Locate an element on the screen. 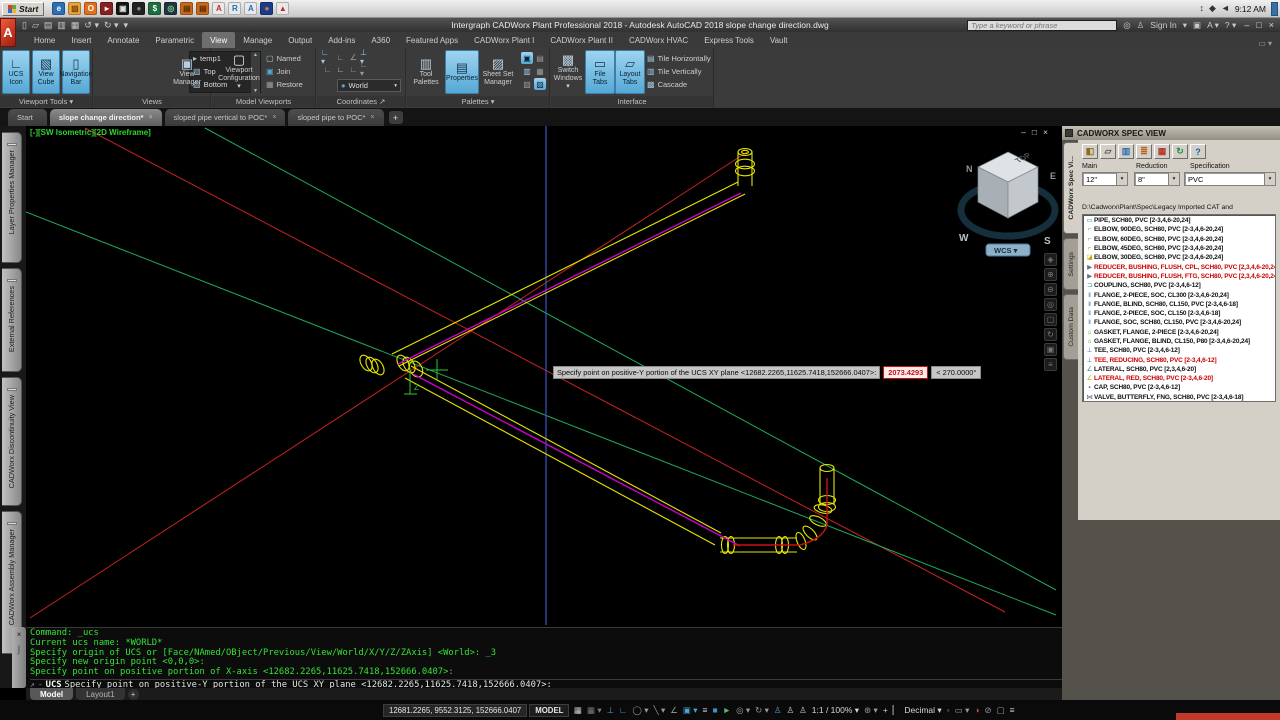 This screenshot has width=1280, height=720. qat-undo-icon: ↺ ▾ is located at coordinates (91, 25).